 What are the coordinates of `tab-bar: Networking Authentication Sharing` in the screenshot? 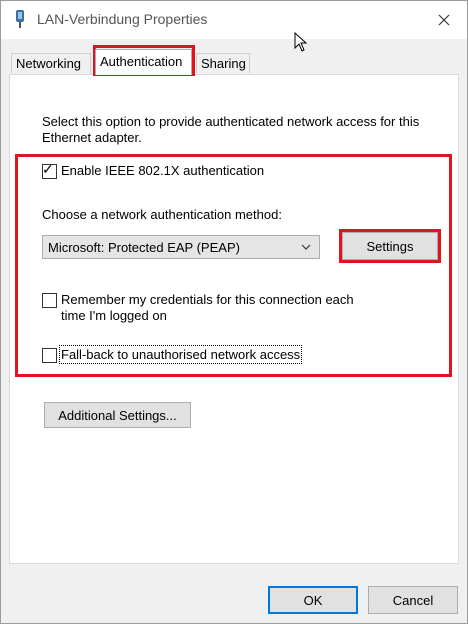 It's located at (234, 62).